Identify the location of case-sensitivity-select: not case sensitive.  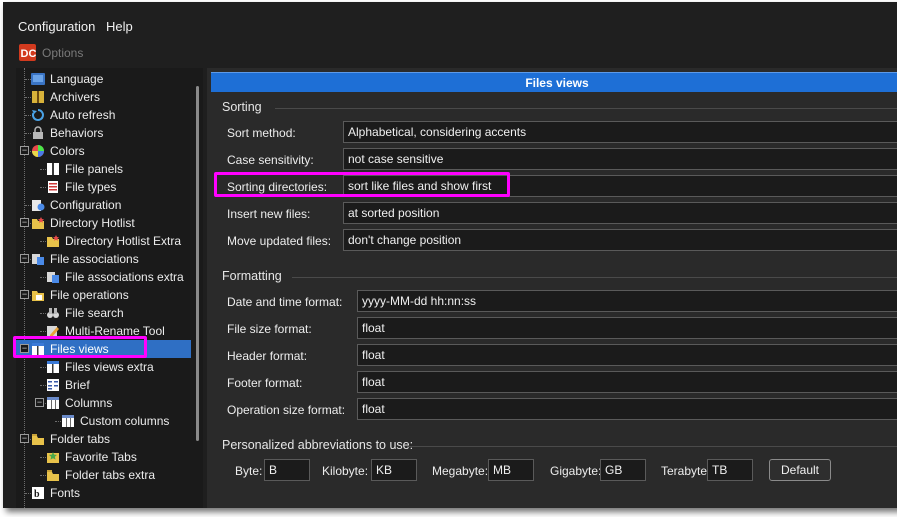
(623, 159).